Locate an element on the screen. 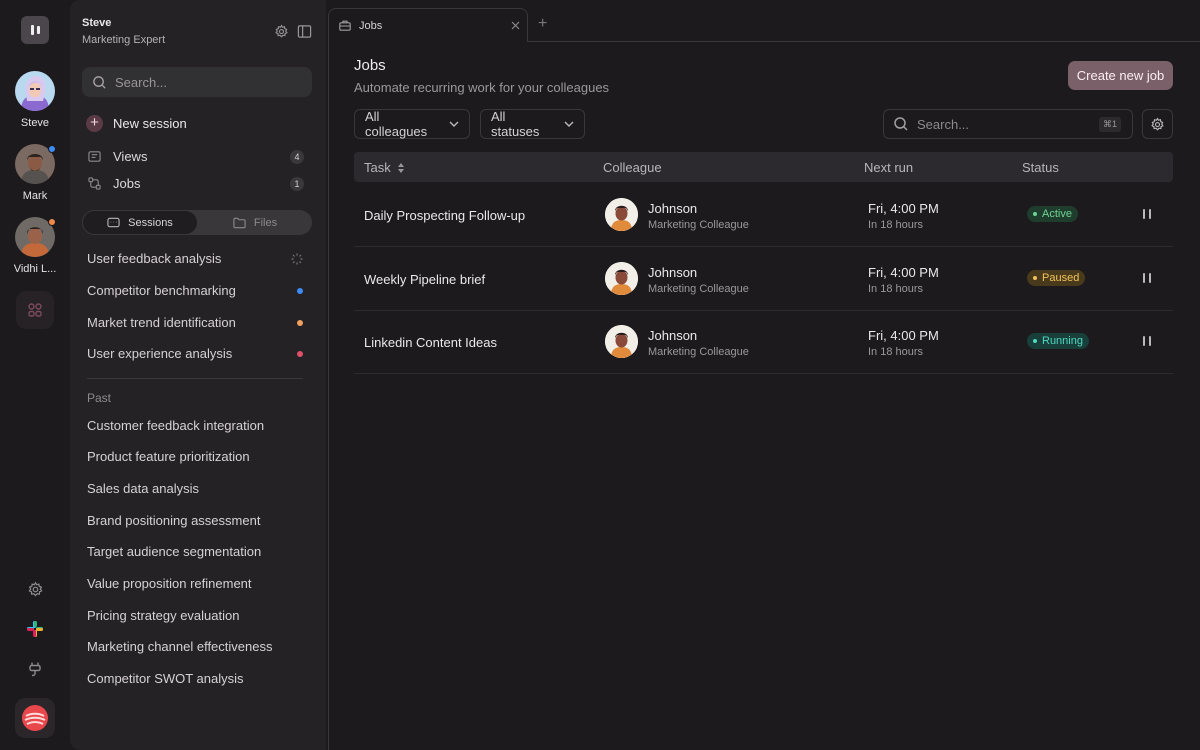  table-settings-button is located at coordinates (1157, 124).